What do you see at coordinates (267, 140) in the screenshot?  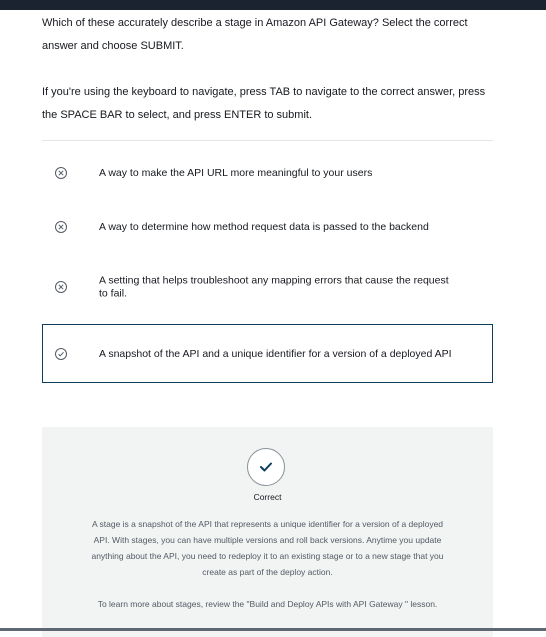 I see `divider` at bounding box center [267, 140].